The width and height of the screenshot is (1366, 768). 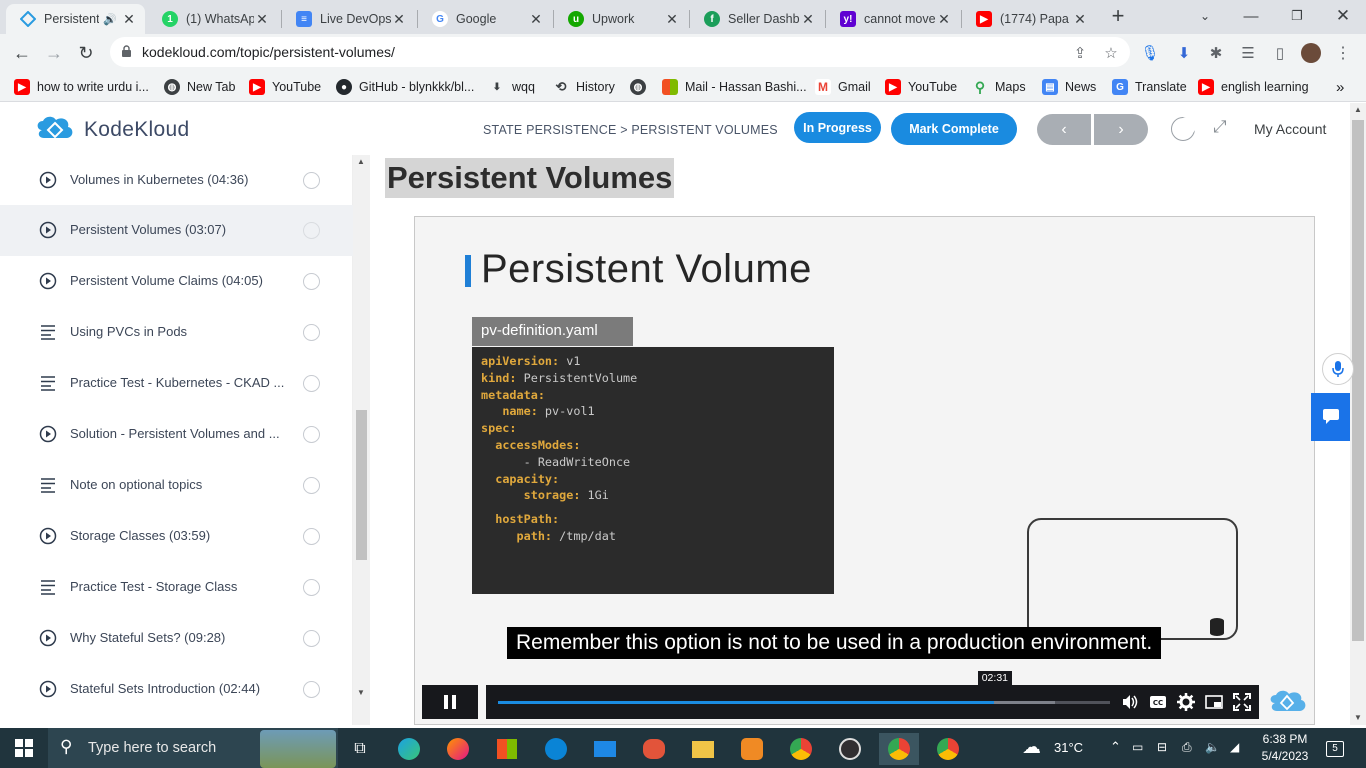 What do you see at coordinates (1162, 747) in the screenshot?
I see `network-icon: ⊟` at bounding box center [1162, 747].